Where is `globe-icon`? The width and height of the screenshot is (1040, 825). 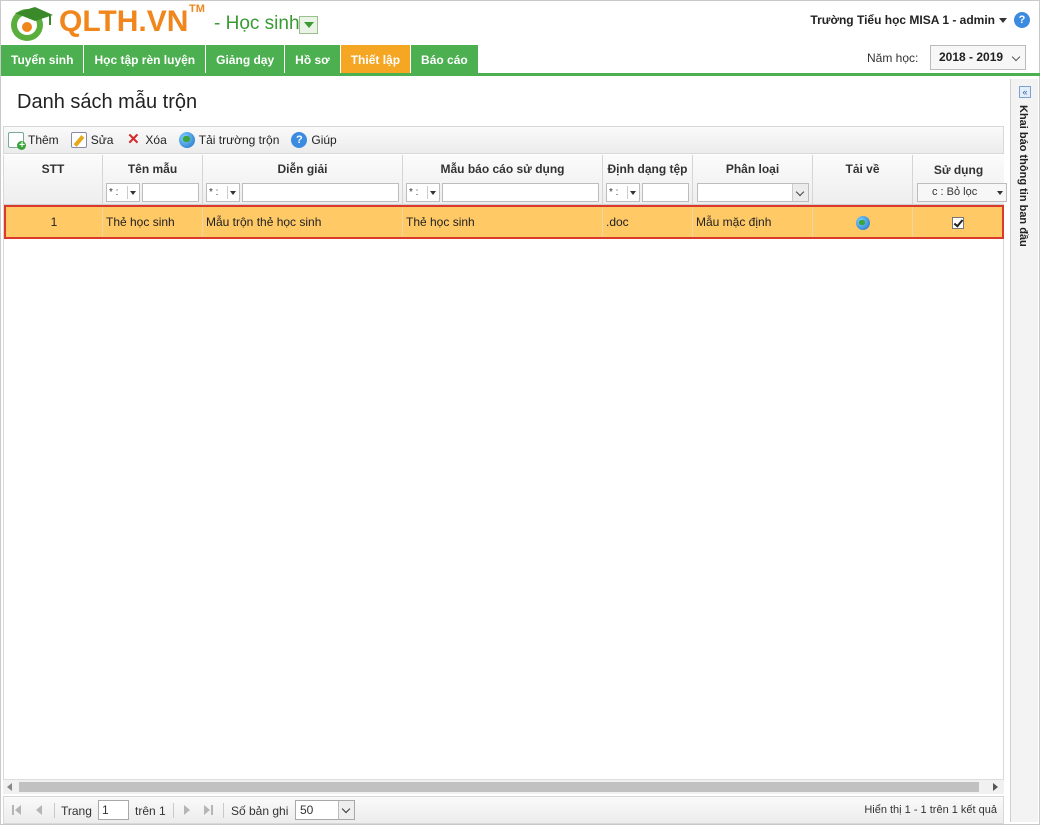
globe-icon is located at coordinates (186, 140).